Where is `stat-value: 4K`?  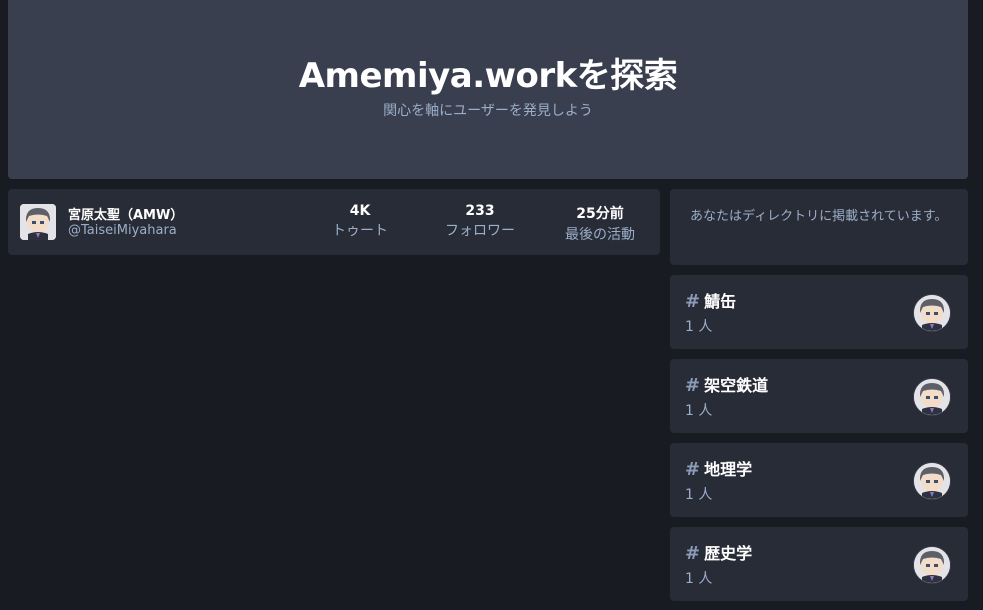 stat-value: 4K is located at coordinates (360, 211).